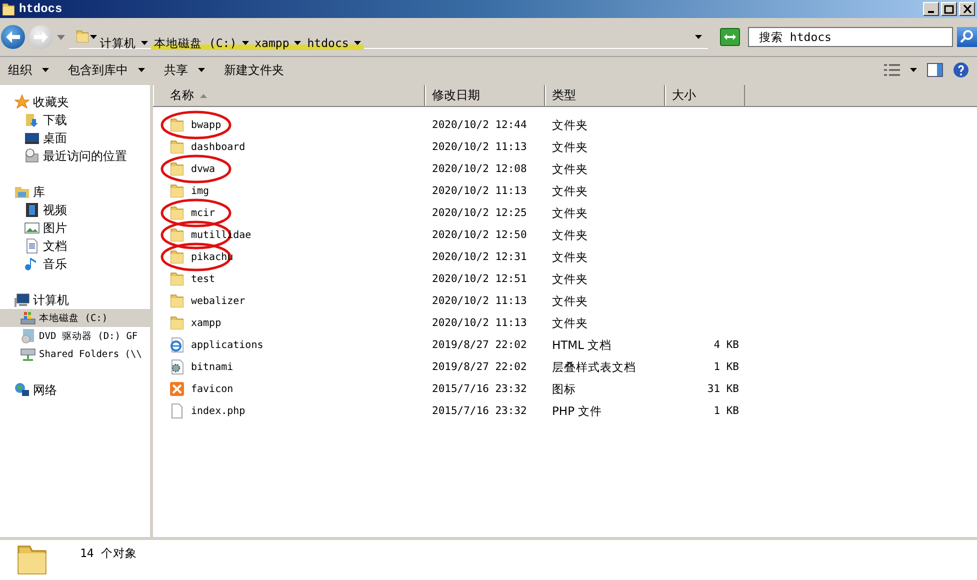 The image size is (977, 580). What do you see at coordinates (705, 95) in the screenshot?
I see `column-header: 大小` at bounding box center [705, 95].